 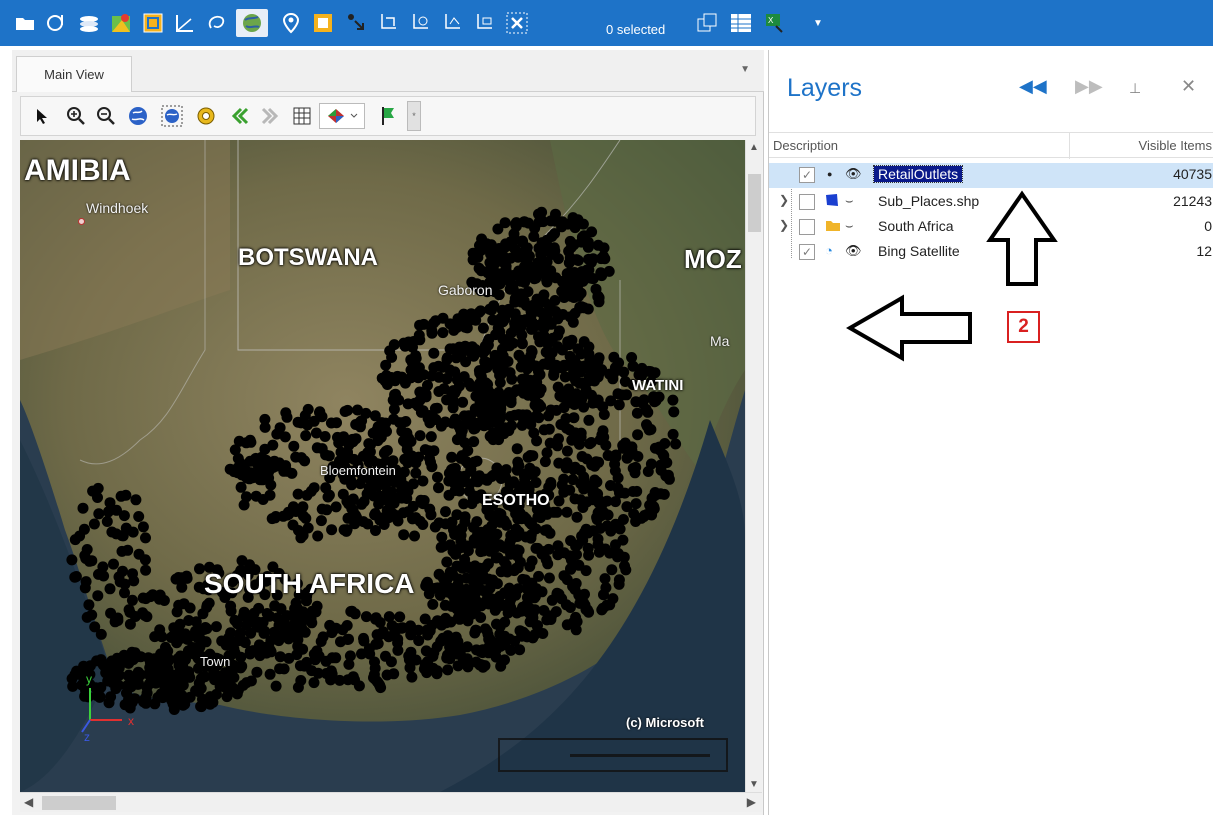 I want to click on table-icon, so click(x=741, y=23).